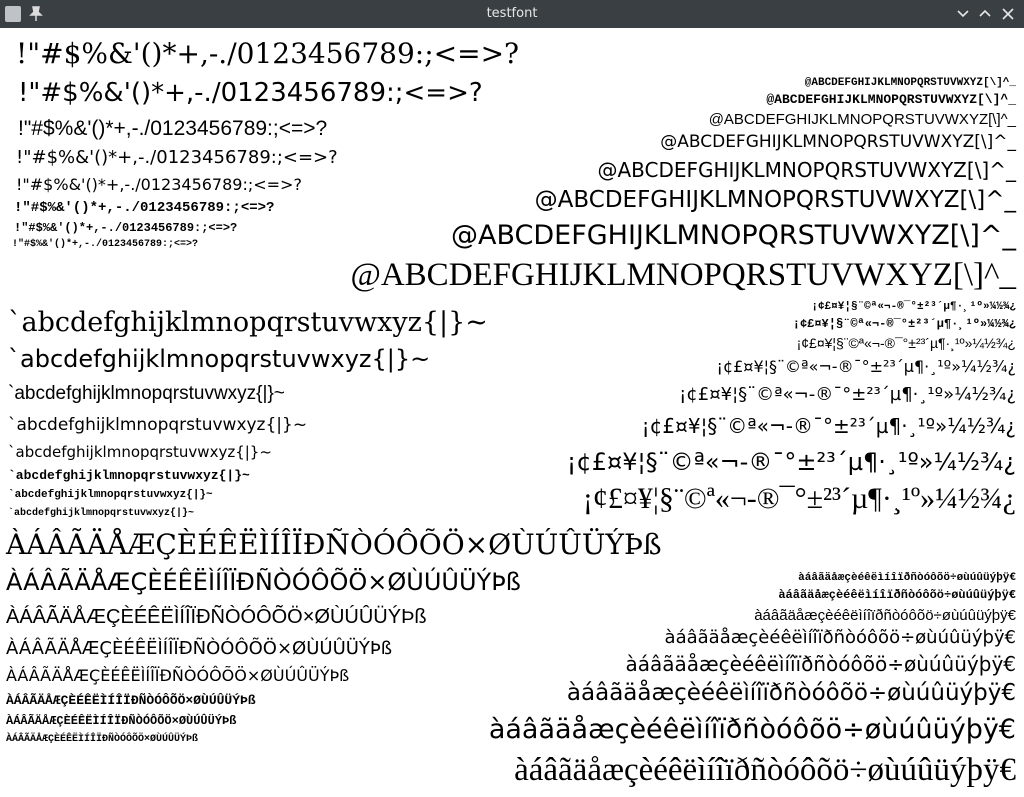 This screenshot has width=1024, height=797. I want to click on upper-line-3: @ABCDEFGHIJKLMNOPQRSTUVWXYZ[\]^_, so click(862, 119).